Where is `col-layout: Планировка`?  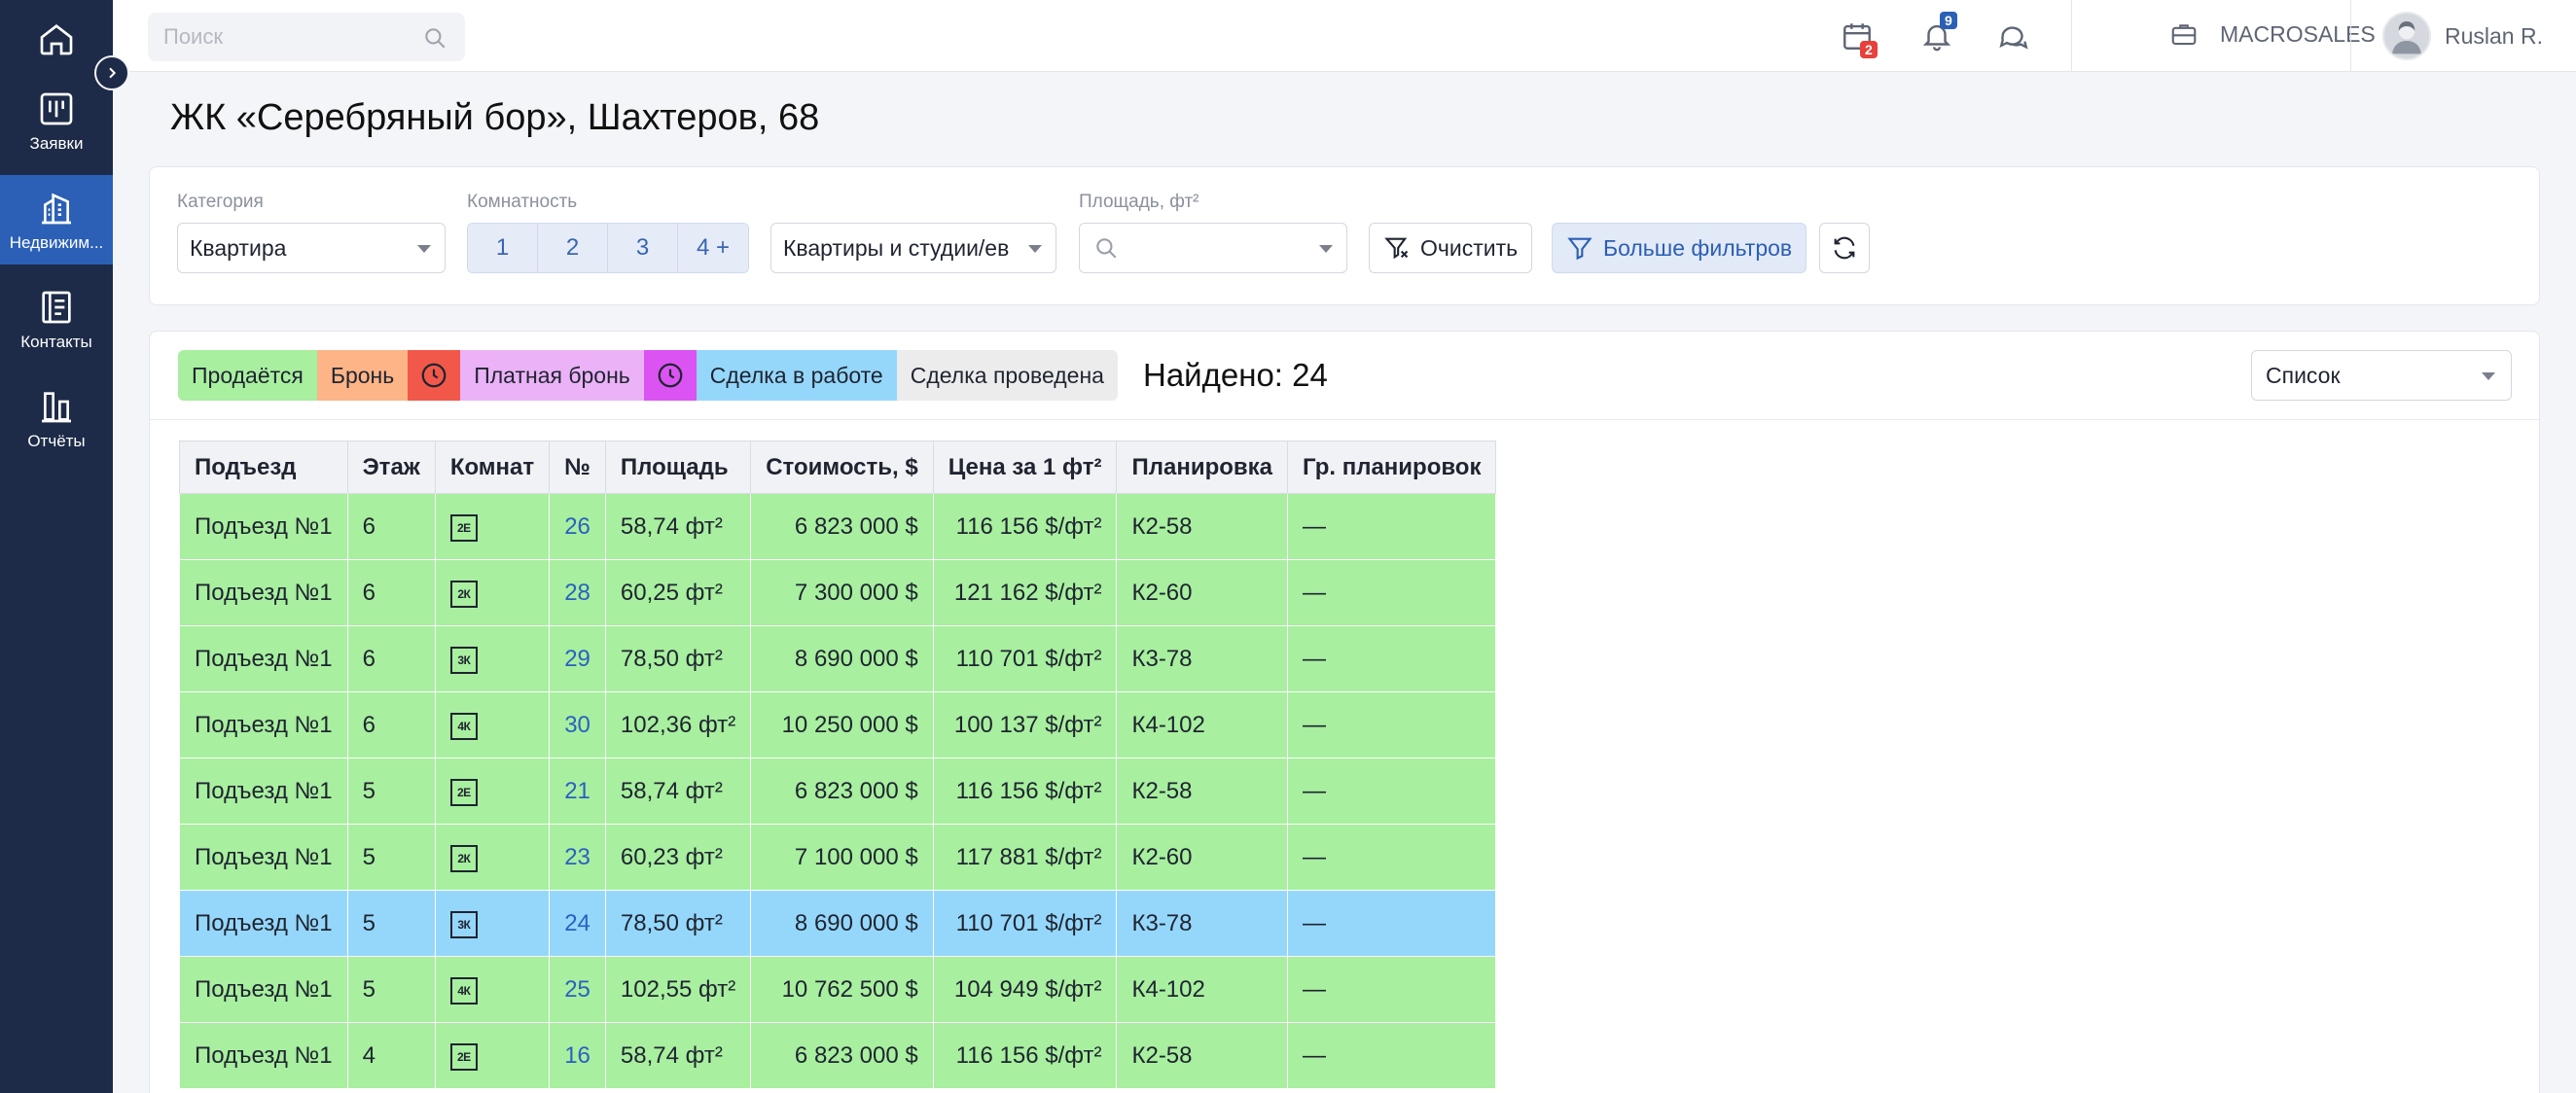
col-layout: Планировка is located at coordinates (1202, 468).